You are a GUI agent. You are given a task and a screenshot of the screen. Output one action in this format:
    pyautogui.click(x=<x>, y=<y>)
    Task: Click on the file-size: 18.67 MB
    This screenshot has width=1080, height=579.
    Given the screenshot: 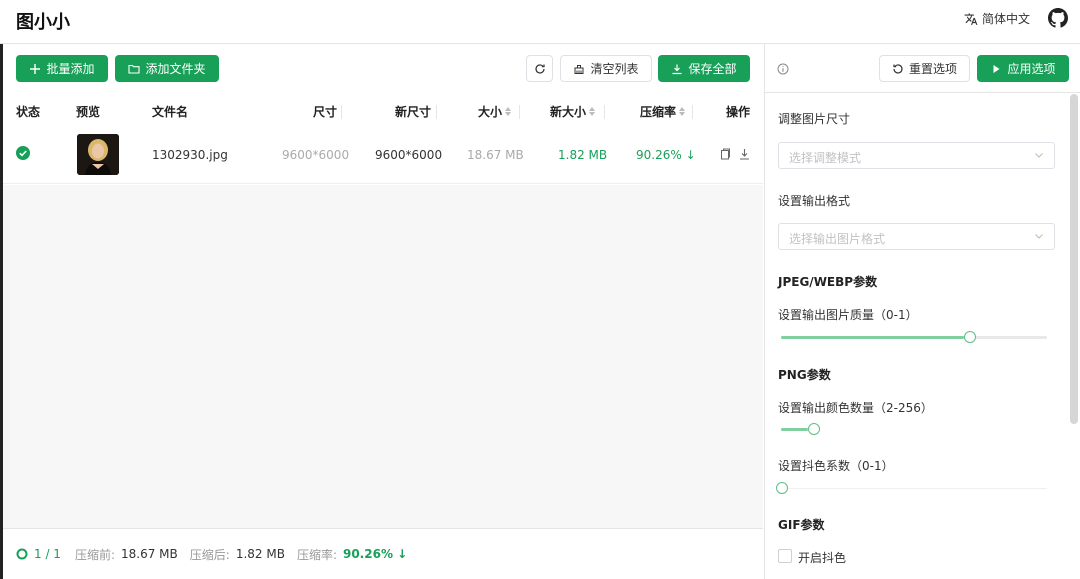 What is the action you would take?
    pyautogui.click(x=495, y=155)
    